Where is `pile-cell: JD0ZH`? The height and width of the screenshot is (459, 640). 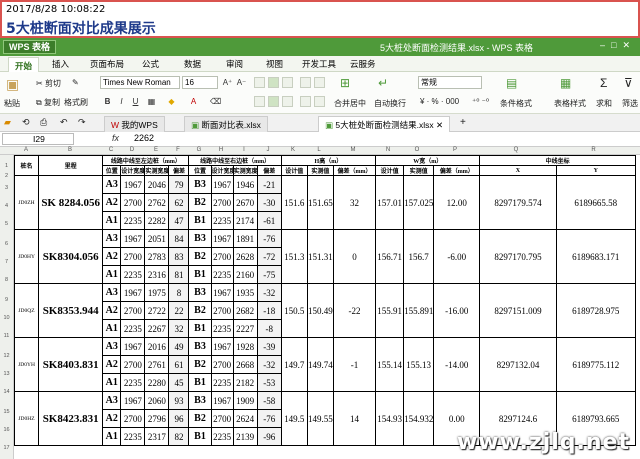 pile-cell: JD0ZH is located at coordinates (26, 202).